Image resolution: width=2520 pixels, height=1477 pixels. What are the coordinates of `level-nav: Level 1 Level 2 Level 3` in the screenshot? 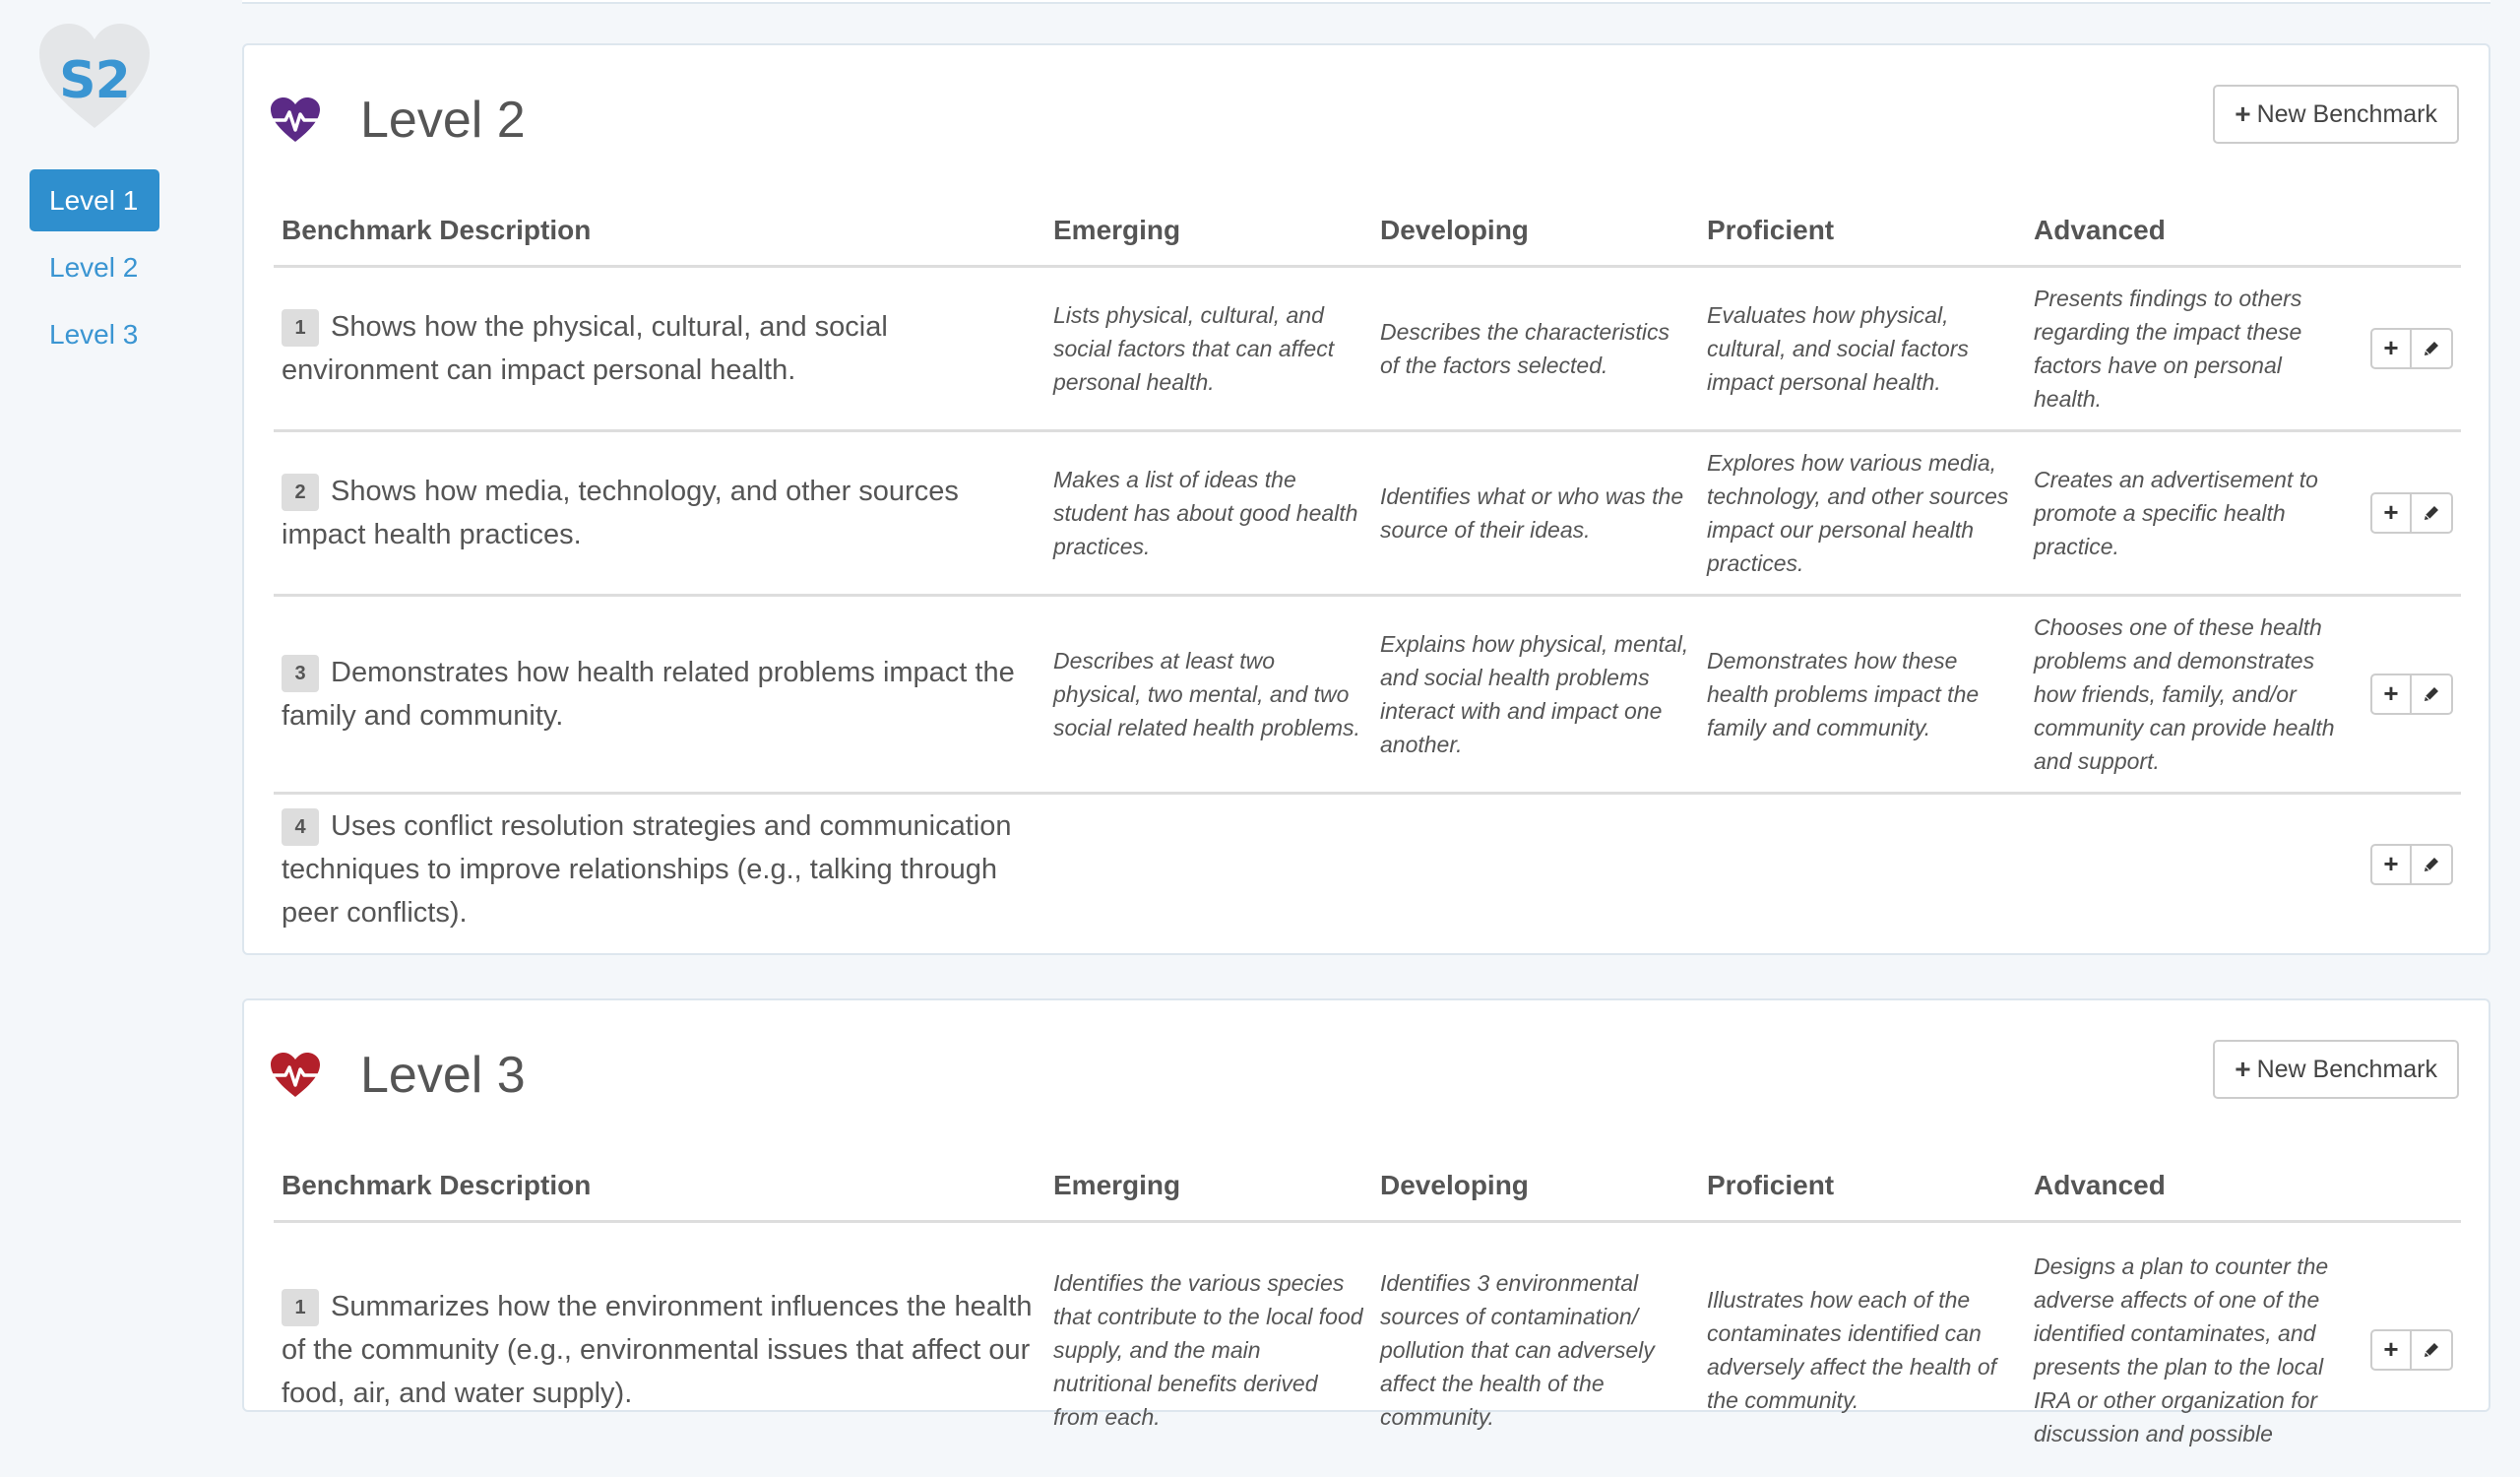 It's located at (94, 270).